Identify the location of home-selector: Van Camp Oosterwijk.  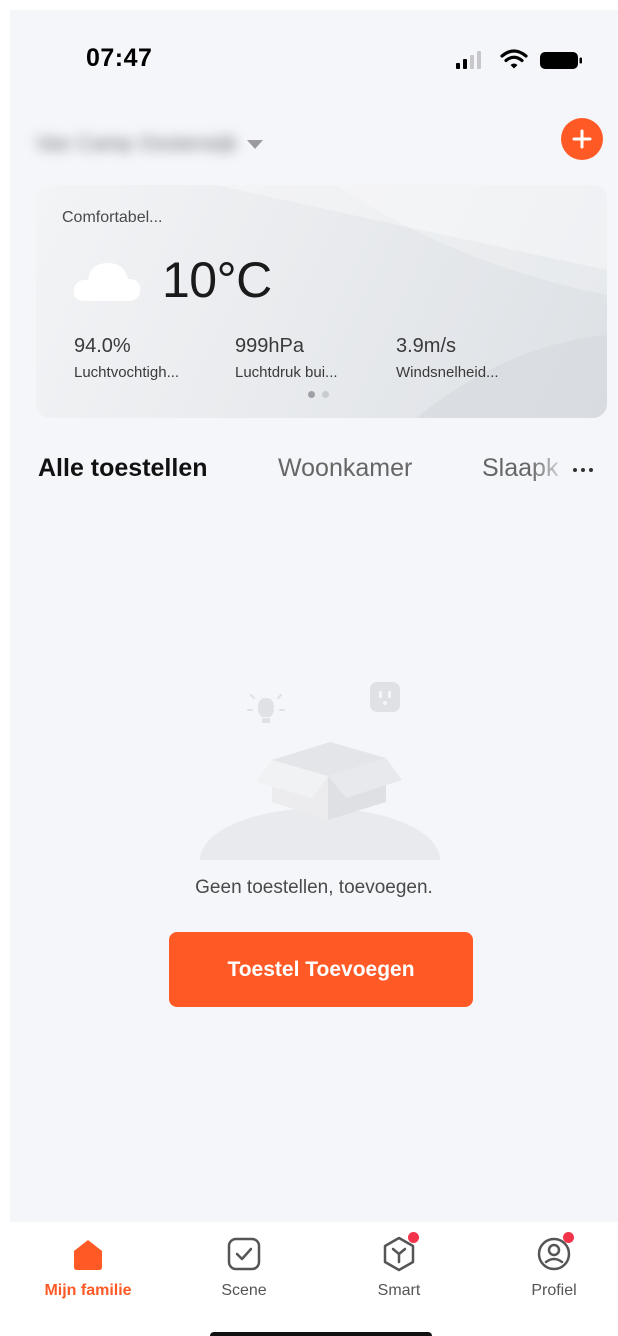
(150, 144).